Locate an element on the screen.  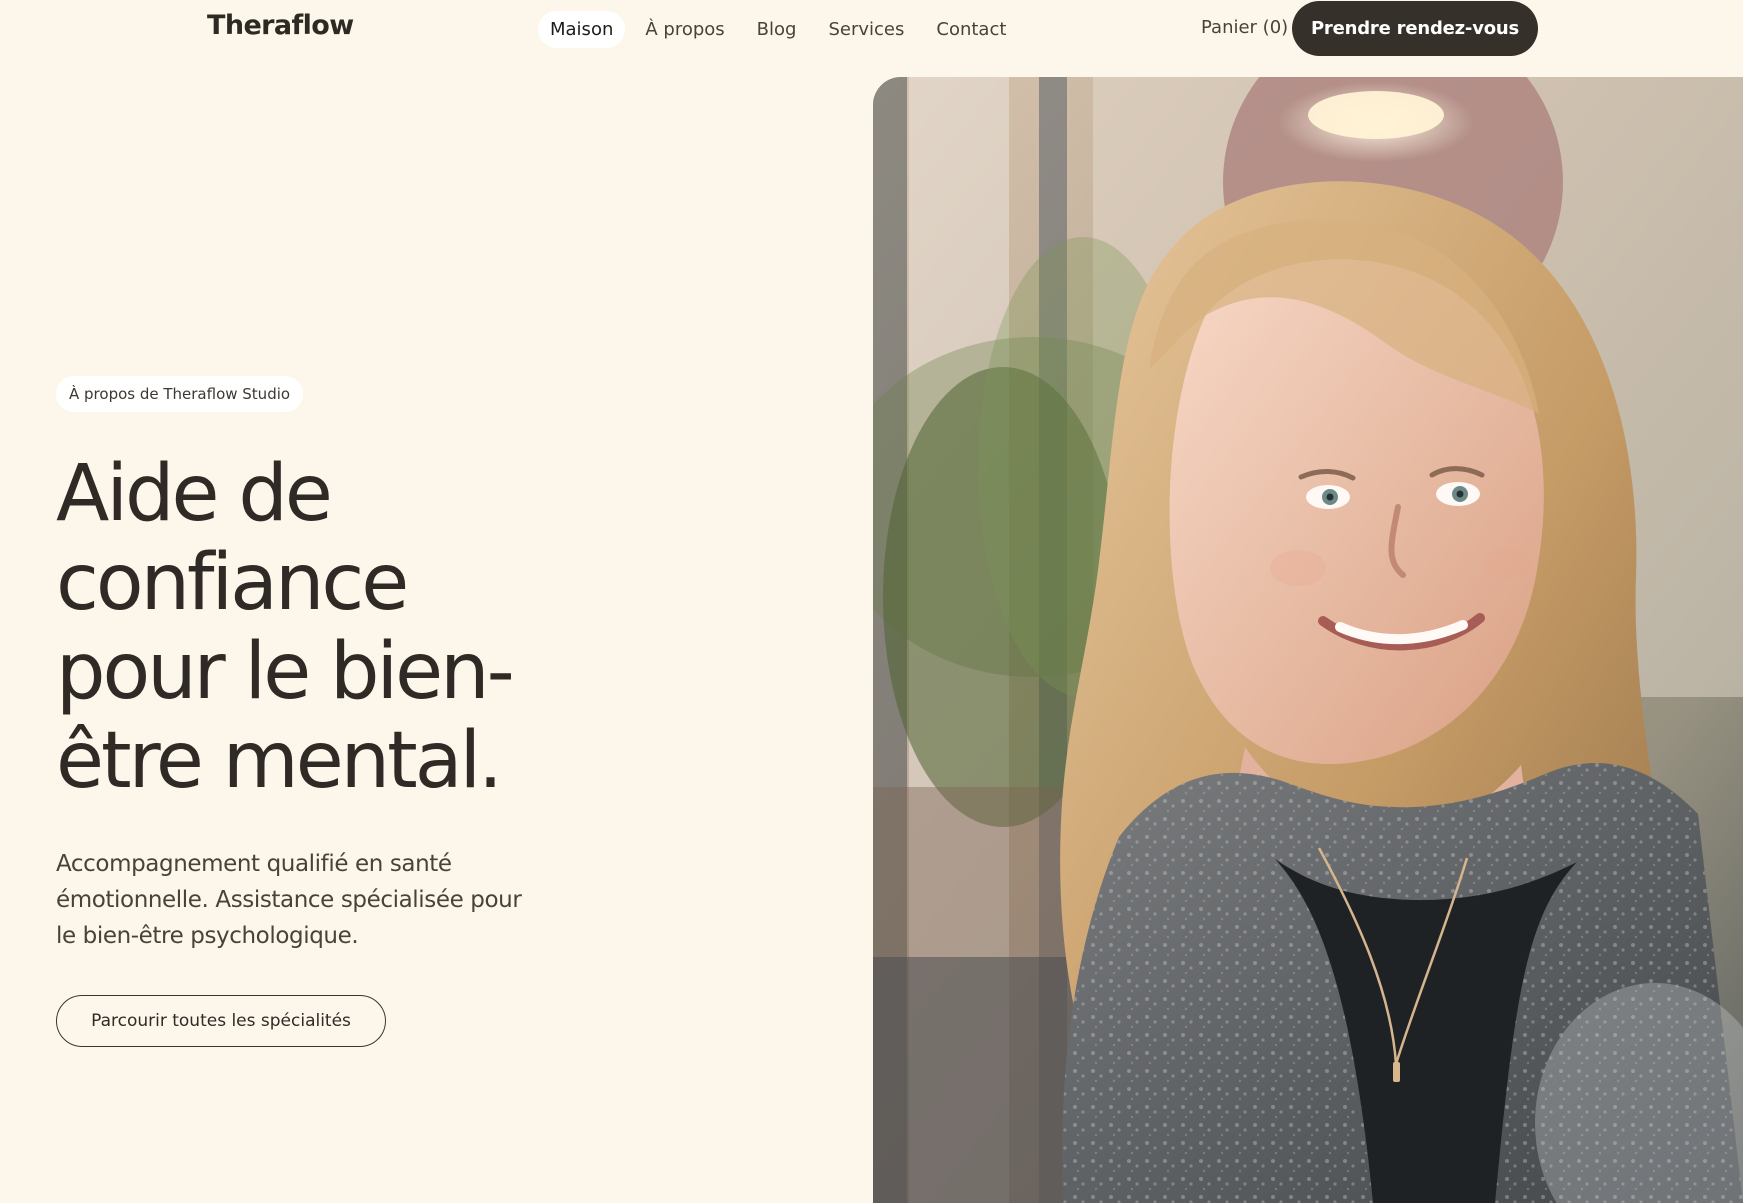
main-navigation: Maison À propos Blog Services Contact is located at coordinates (778, 29).